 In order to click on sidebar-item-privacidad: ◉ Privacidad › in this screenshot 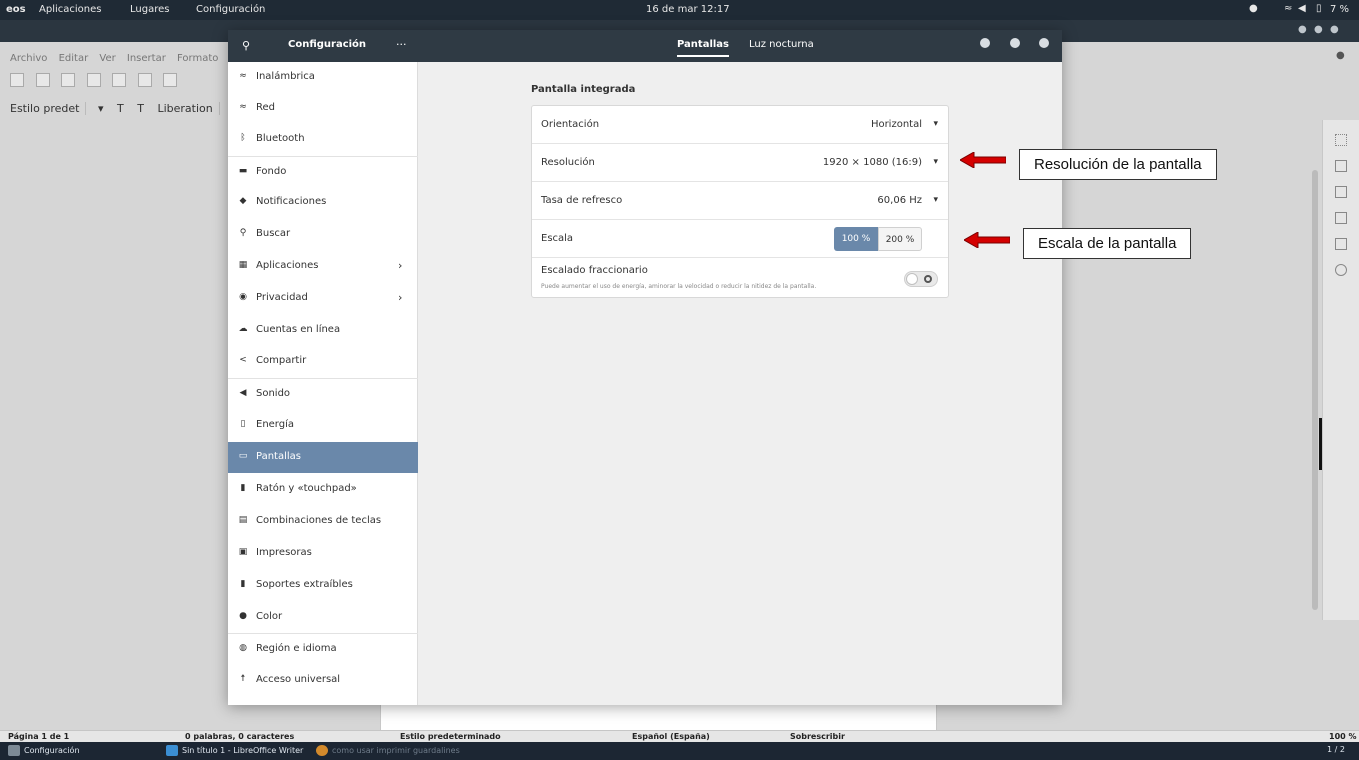, I will do `click(323, 298)`.